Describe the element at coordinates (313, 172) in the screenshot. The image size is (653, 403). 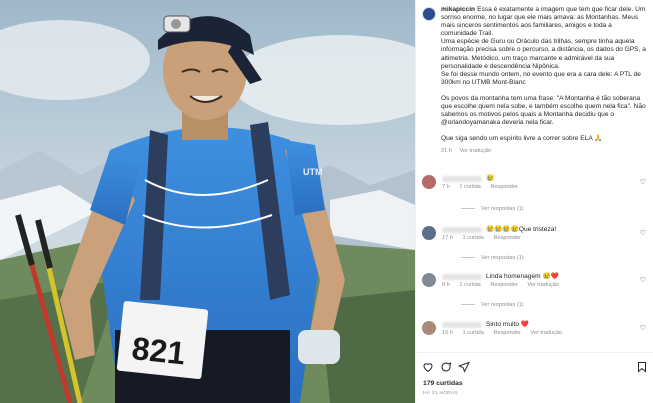
I see `shirt-logo-text: UTM` at that location.